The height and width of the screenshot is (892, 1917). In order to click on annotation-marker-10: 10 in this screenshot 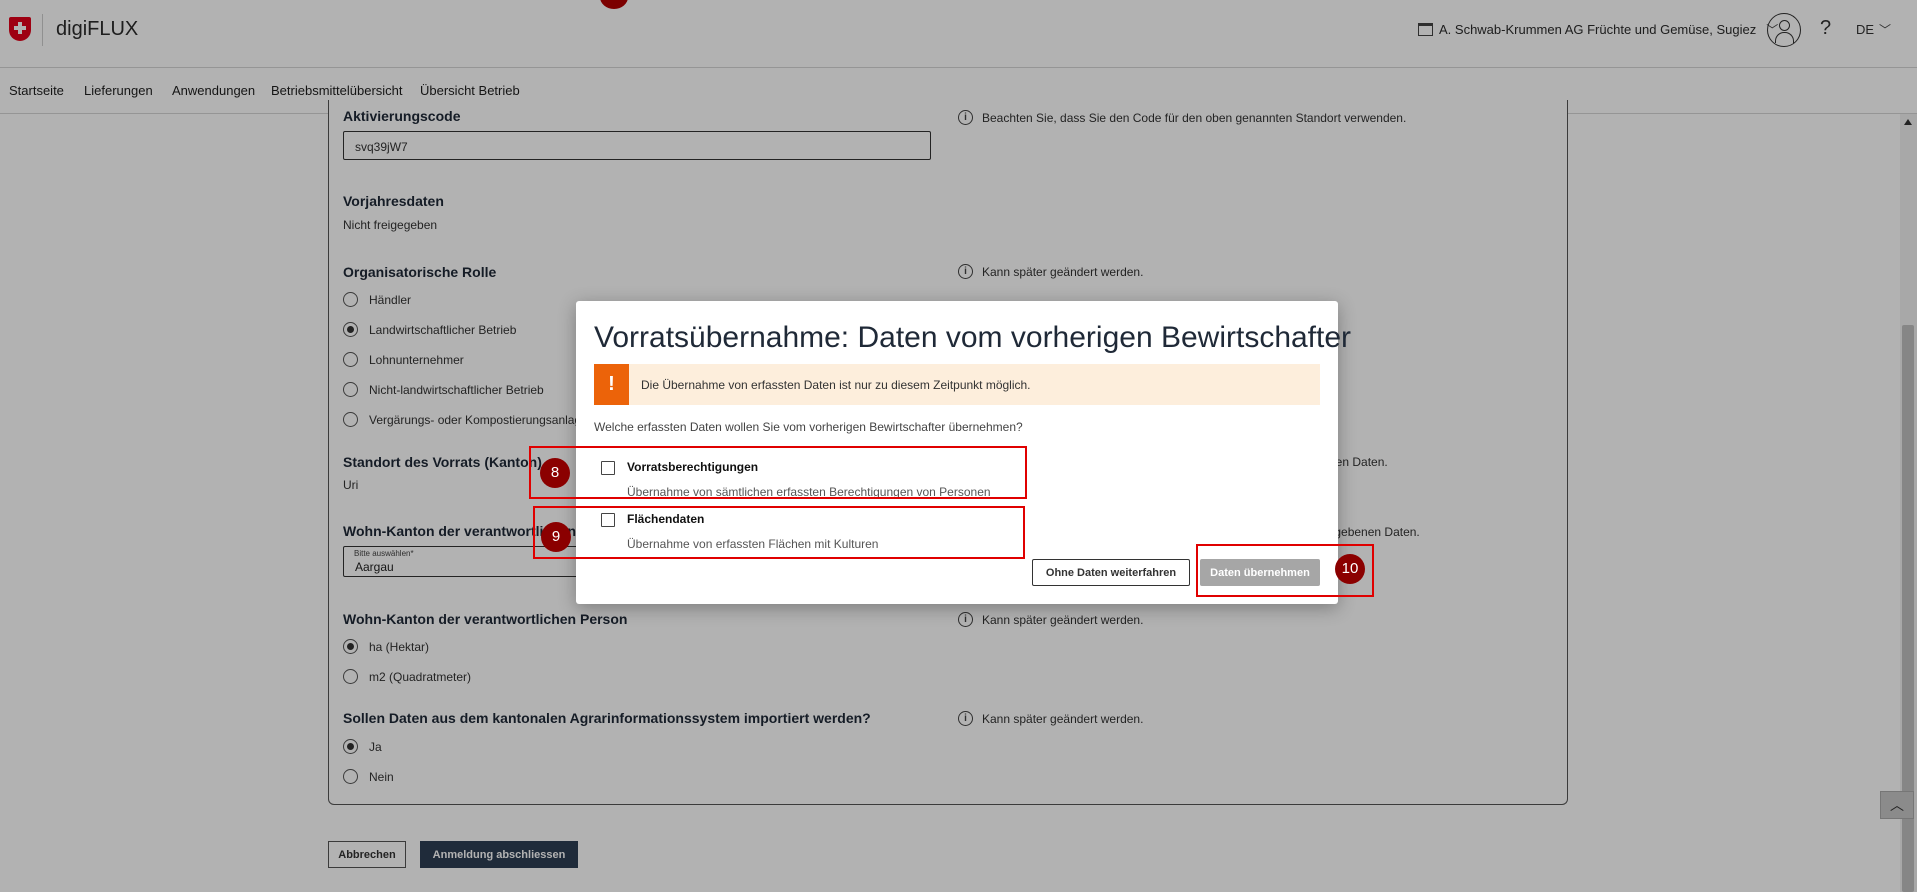, I will do `click(1350, 569)`.